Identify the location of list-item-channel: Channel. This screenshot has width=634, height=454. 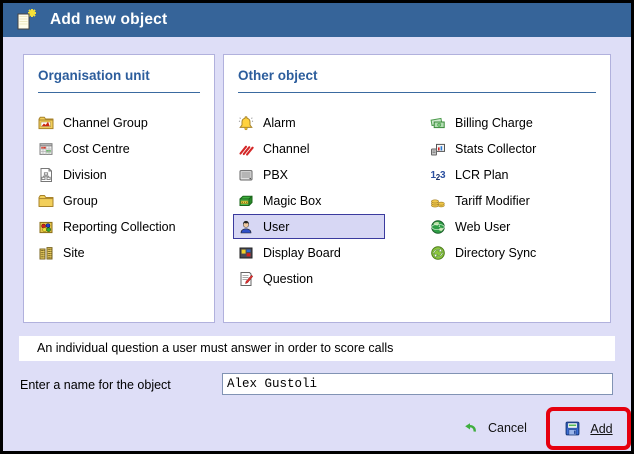
(326, 148).